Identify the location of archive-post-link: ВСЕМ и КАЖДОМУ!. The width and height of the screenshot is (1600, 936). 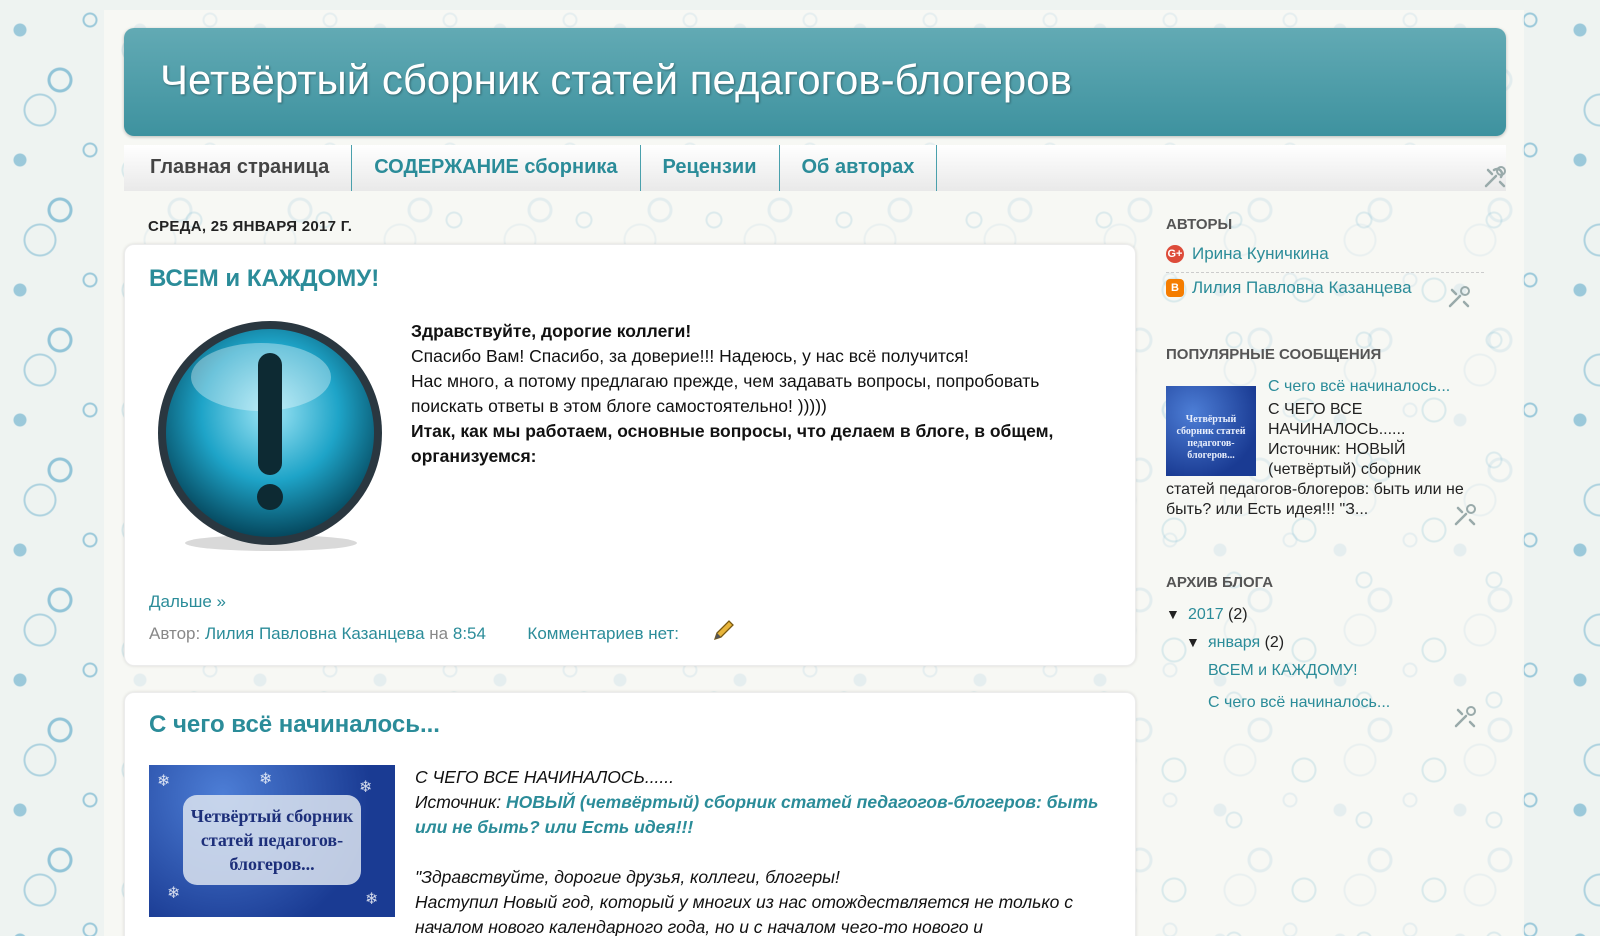
(1283, 670).